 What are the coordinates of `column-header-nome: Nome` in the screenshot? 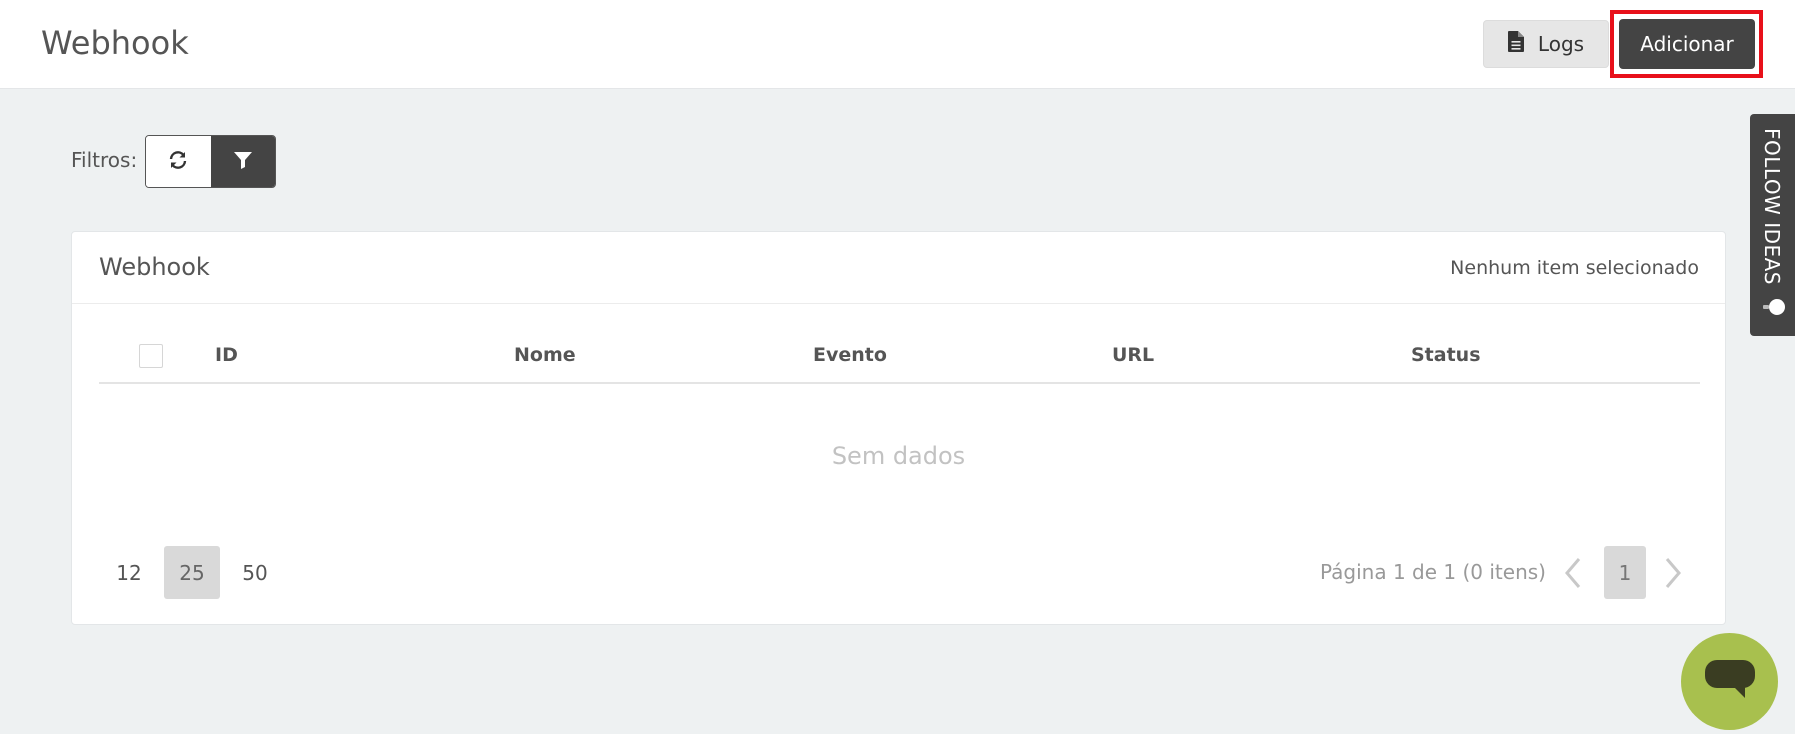 It's located at (545, 355).